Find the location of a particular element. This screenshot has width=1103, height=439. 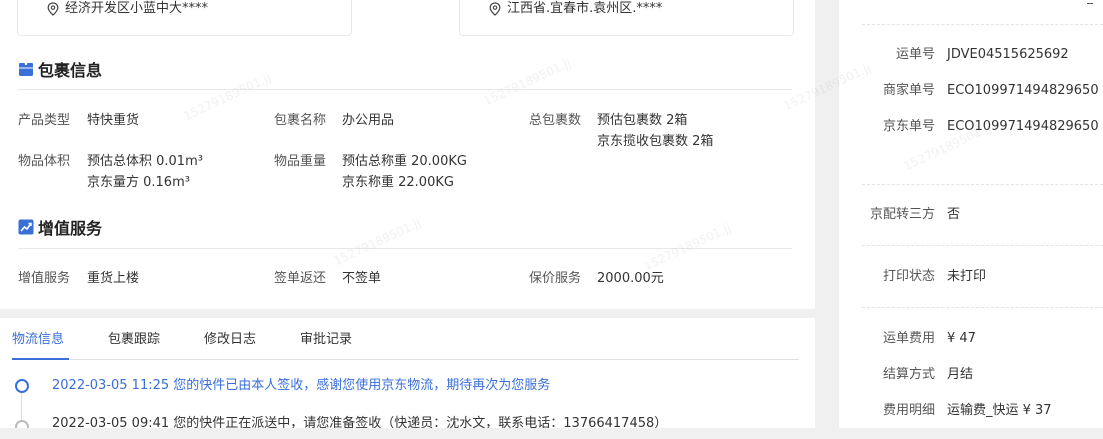

tab-package-tracking: 包裹跟踪 is located at coordinates (134, 340).